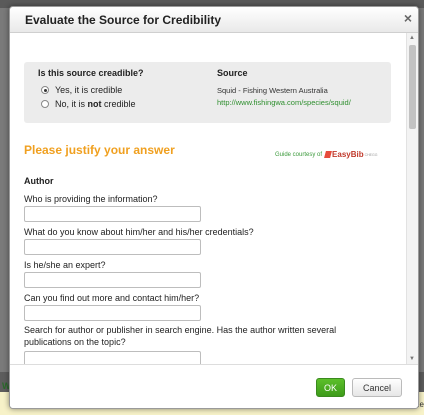 This screenshot has width=424, height=415. Describe the element at coordinates (284, 102) in the screenshot. I see `source-url-link: http://www.fishingwa.com/species/squid/` at that location.